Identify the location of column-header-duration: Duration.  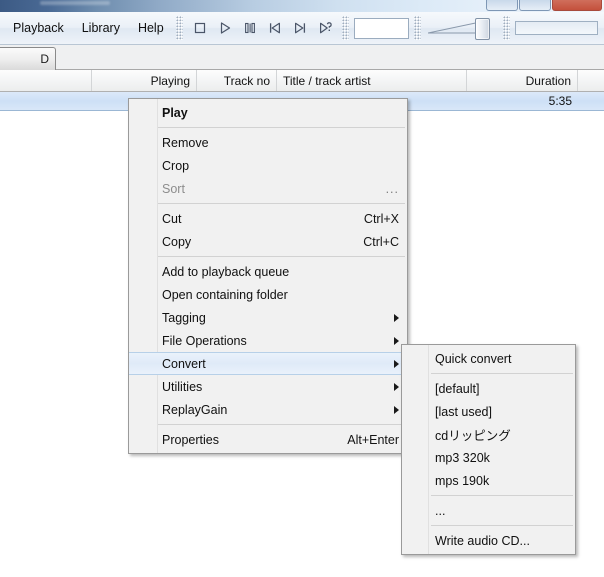
(522, 80).